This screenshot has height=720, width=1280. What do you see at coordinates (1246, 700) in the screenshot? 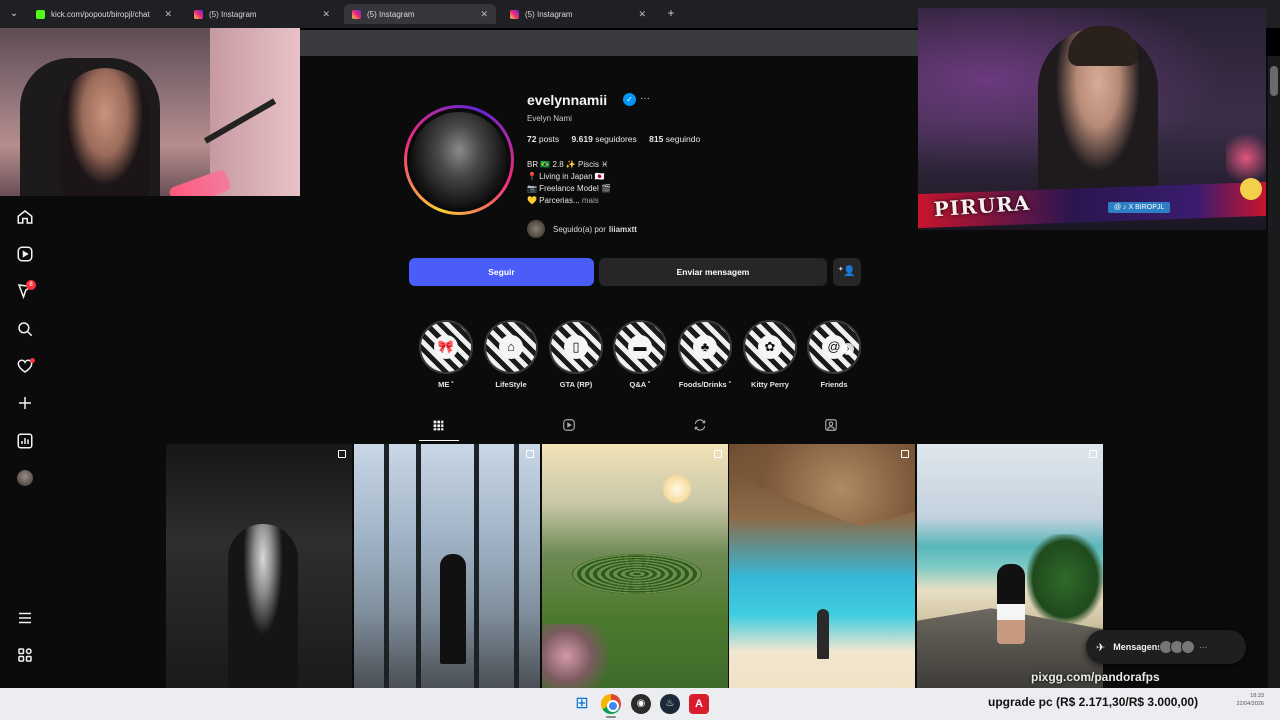
I see `system-clock: 18:33 22/04/2026` at bounding box center [1246, 700].